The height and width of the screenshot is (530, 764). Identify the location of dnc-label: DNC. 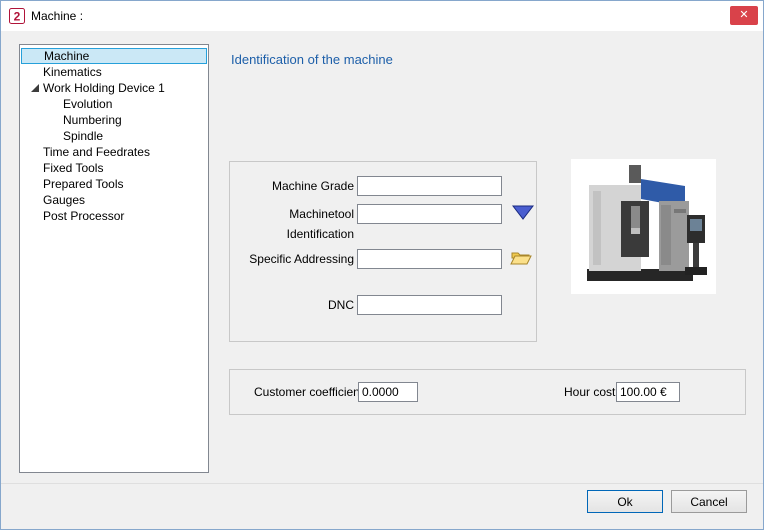
(341, 305).